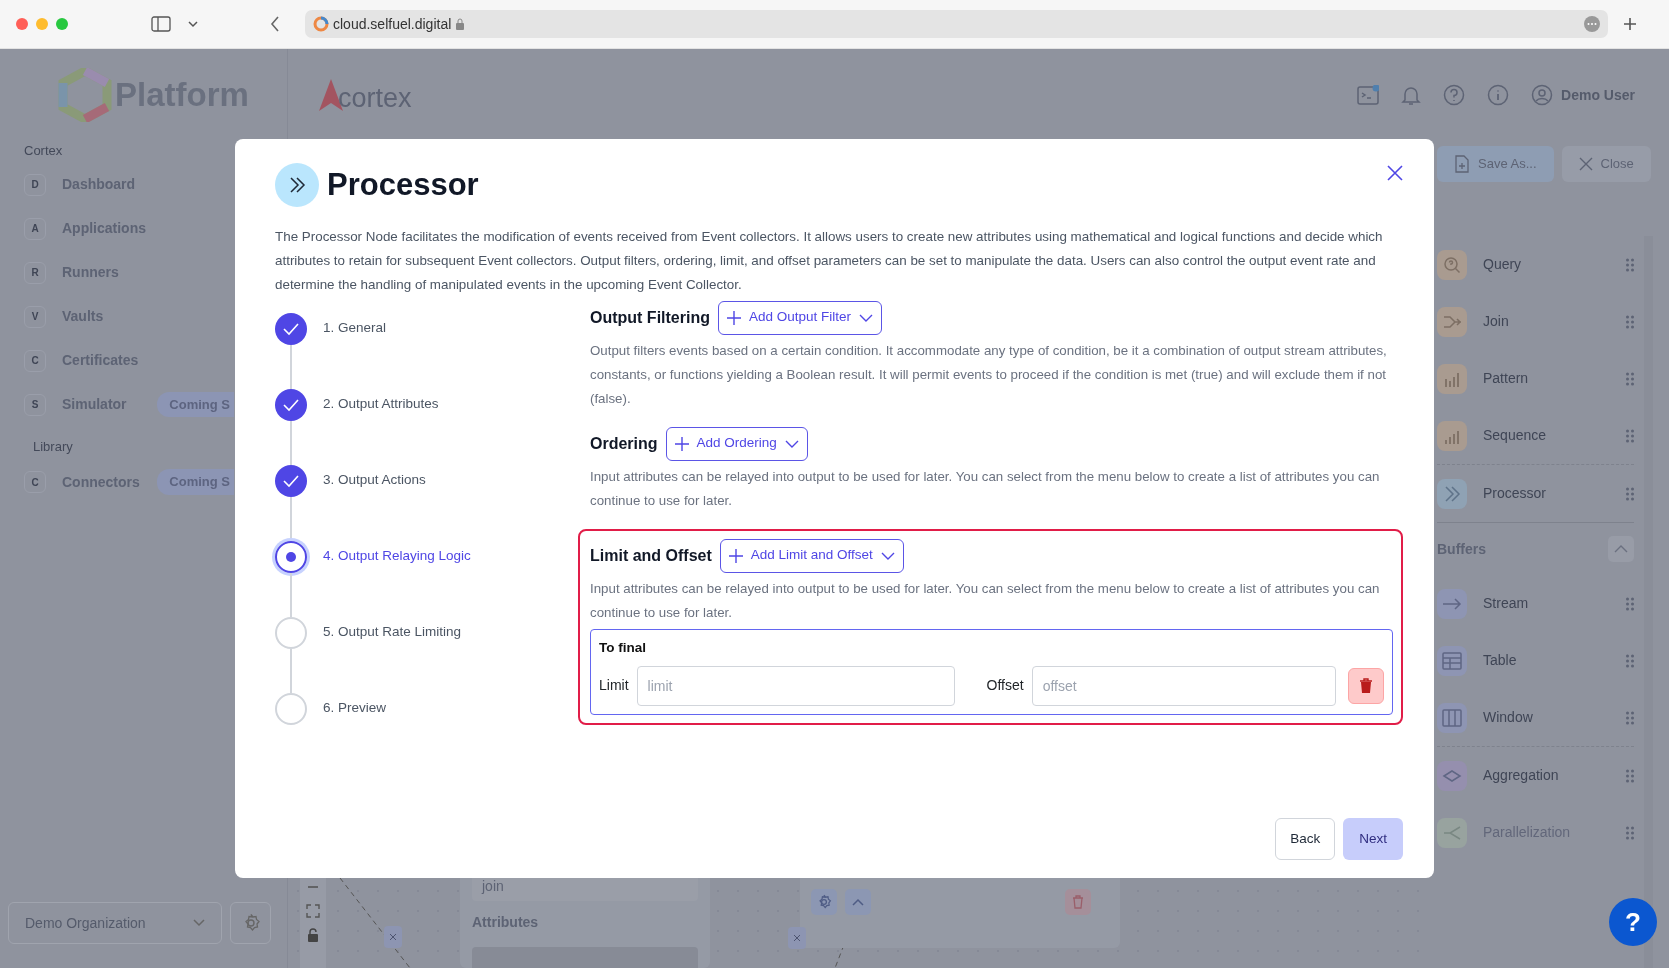 The height and width of the screenshot is (968, 1669). Describe the element at coordinates (297, 185) in the screenshot. I see `processor-icon` at that location.